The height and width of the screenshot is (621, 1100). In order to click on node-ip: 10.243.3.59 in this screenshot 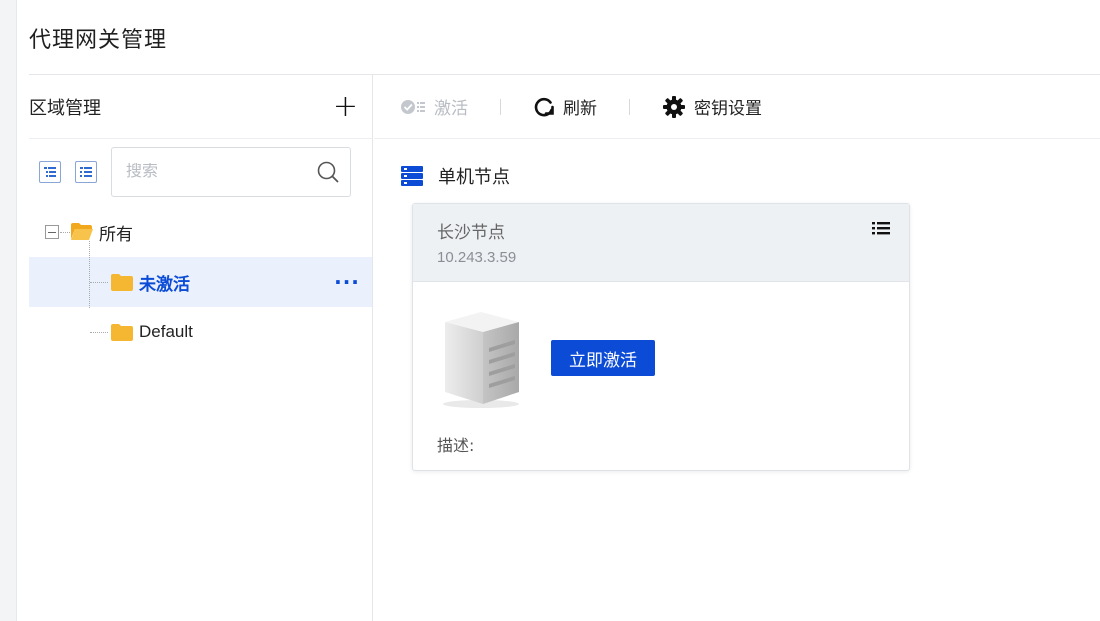, I will do `click(477, 257)`.